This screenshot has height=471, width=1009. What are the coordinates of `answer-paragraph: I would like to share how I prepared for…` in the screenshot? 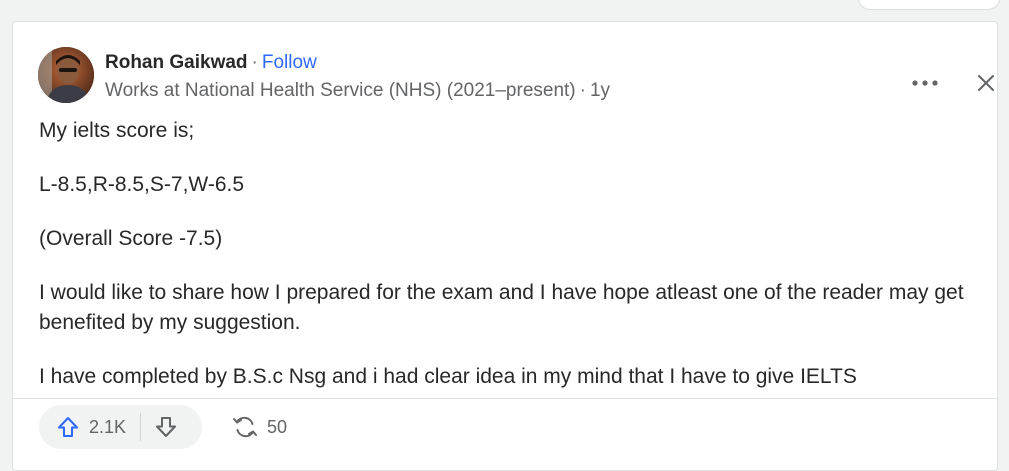 It's located at (501, 307).